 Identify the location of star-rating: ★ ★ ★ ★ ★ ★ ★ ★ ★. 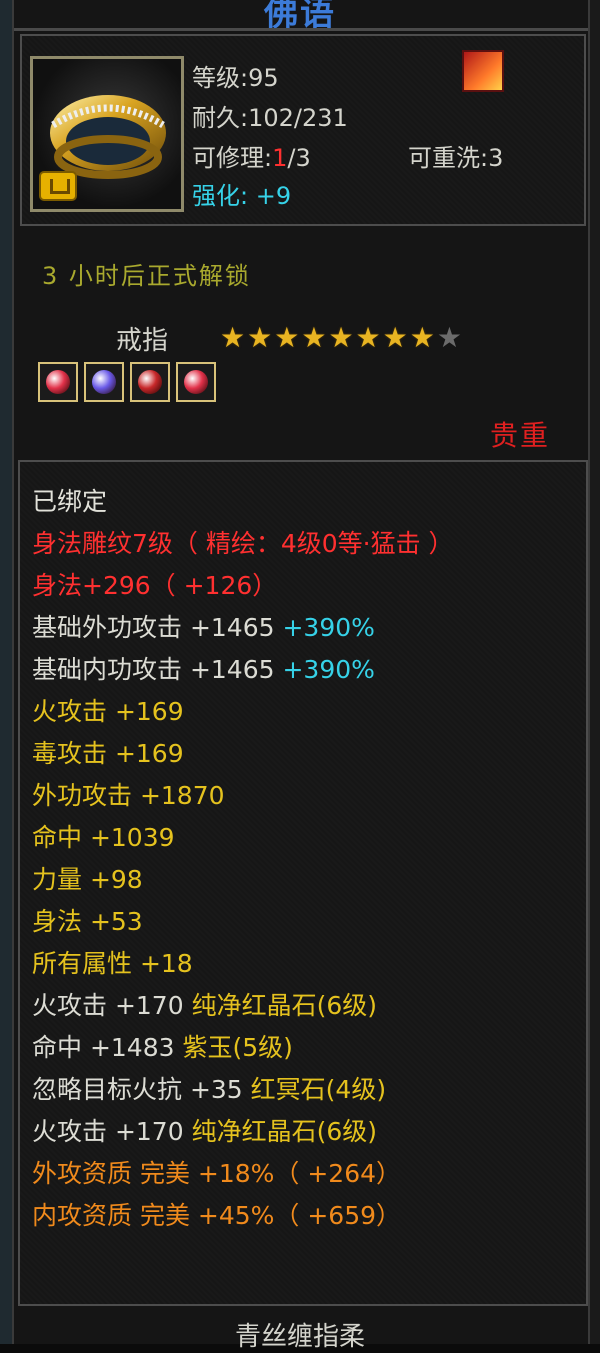
(341, 338).